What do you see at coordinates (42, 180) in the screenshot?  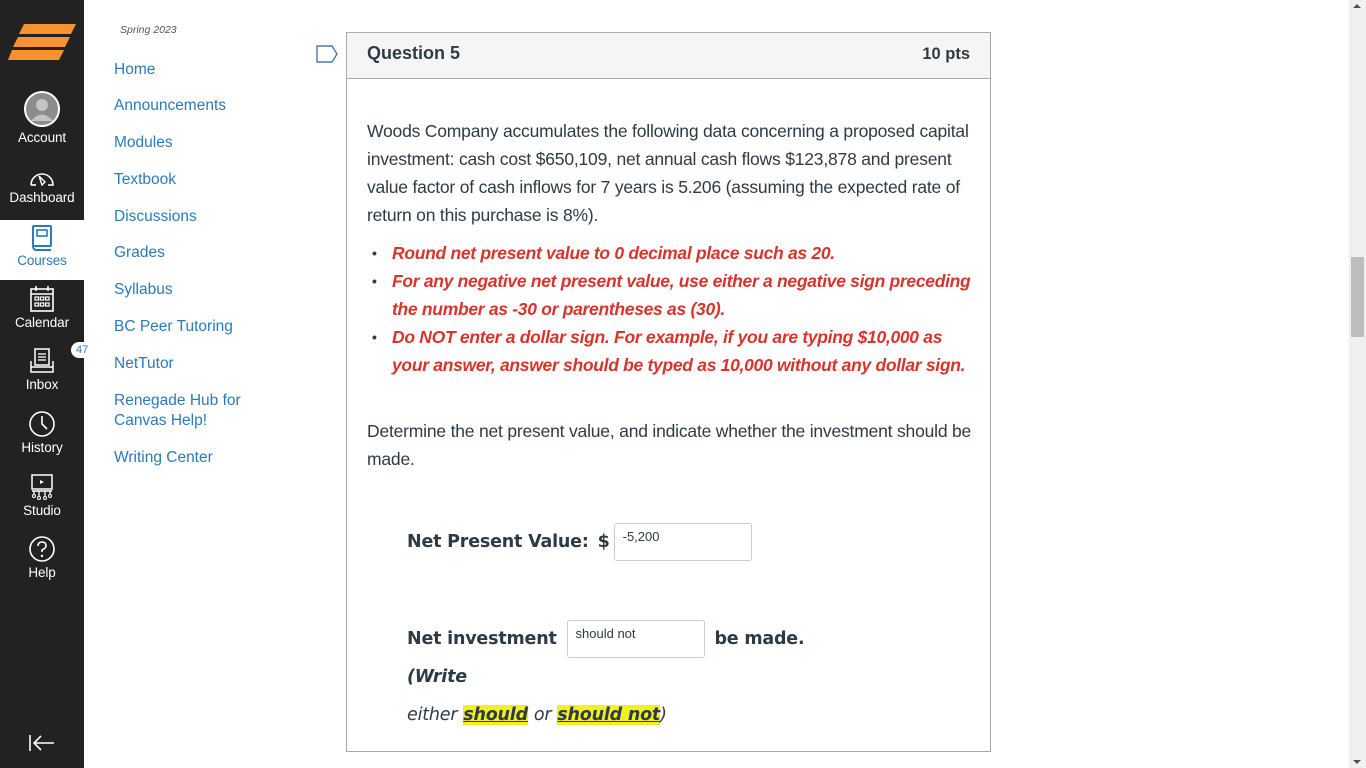 I see `speedometer-icon` at bounding box center [42, 180].